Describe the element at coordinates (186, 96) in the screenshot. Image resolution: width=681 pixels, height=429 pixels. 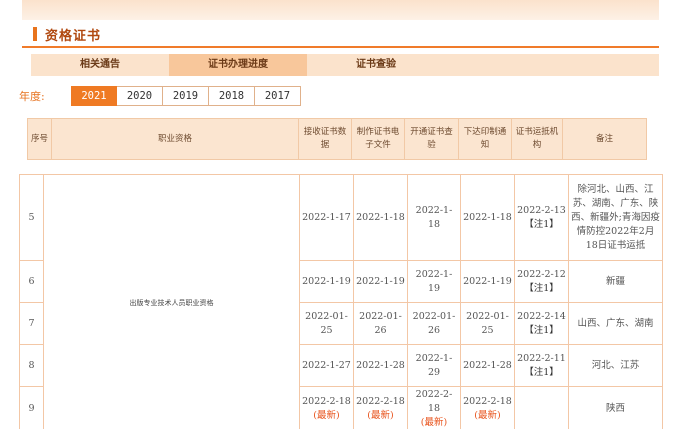
I see `year-option-2019: 2019` at that location.